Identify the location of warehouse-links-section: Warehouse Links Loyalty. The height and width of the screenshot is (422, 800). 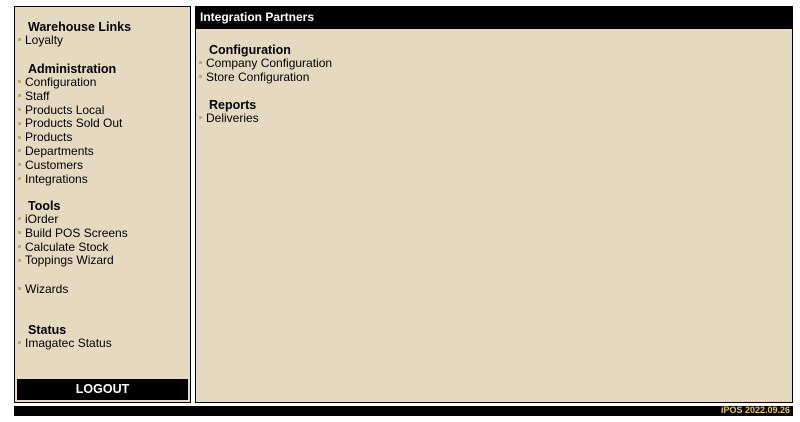
(102, 34).